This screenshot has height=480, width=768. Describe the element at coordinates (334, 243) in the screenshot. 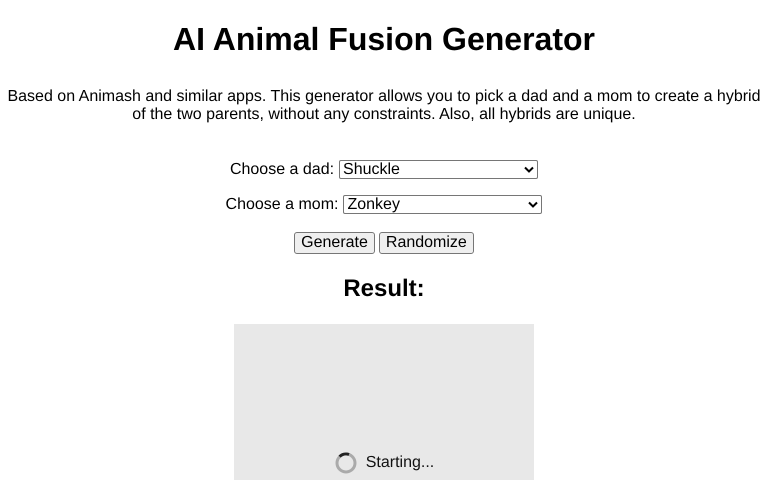

I see `action-button: Generate` at that location.